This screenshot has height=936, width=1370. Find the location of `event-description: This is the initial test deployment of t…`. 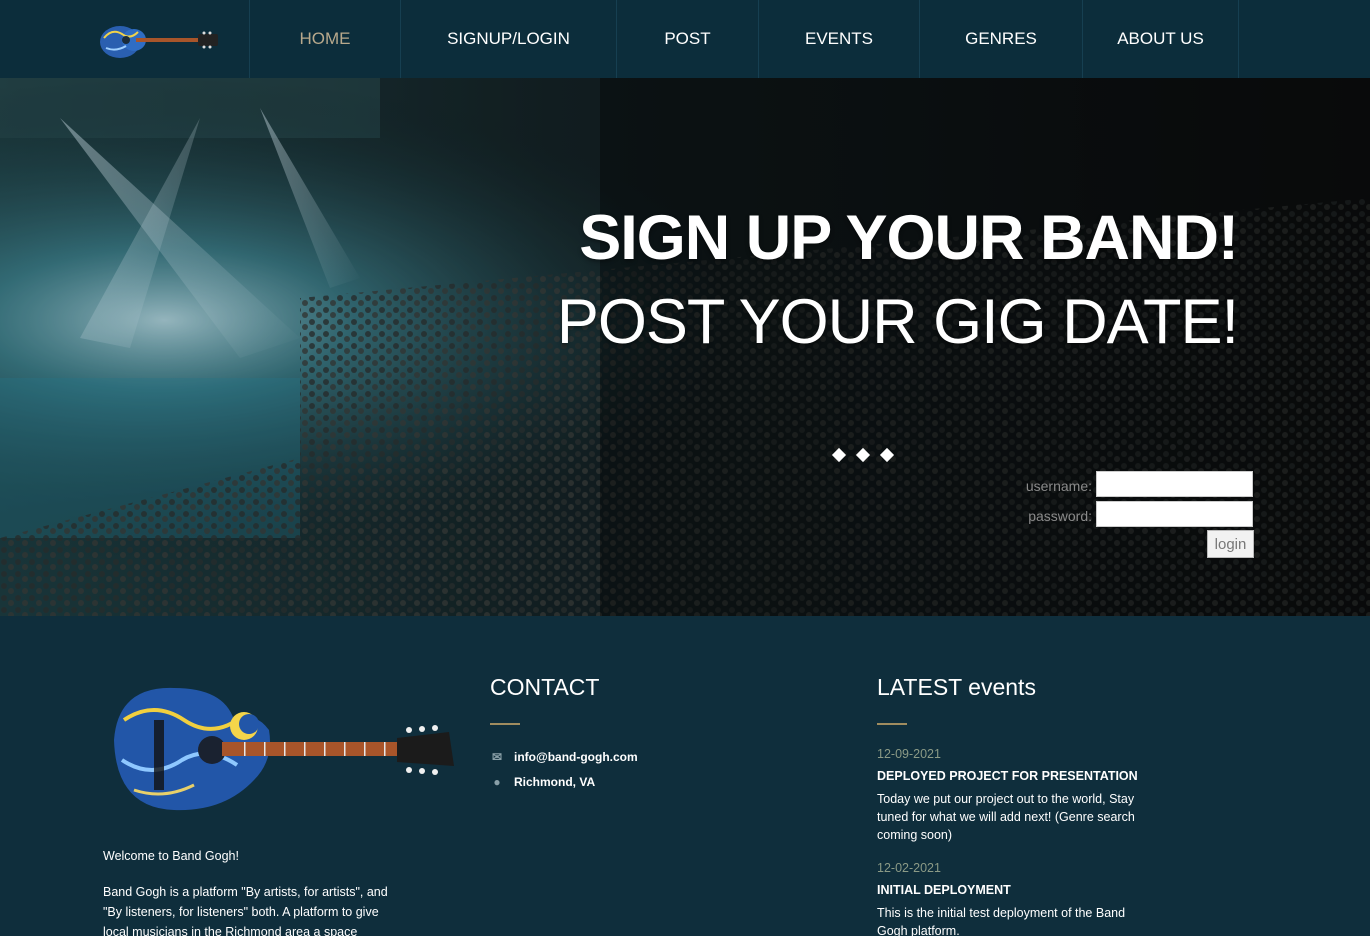

event-description: This is the initial test deployment of t… is located at coordinates (1001, 921).